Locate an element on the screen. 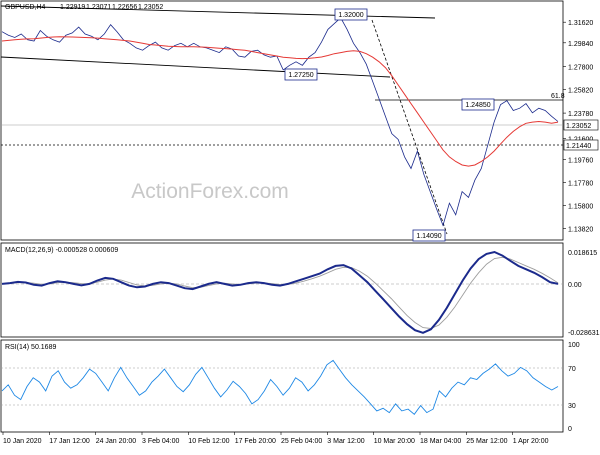 The image size is (600, 455). current-price-tag: 1.23052 is located at coordinates (581, 125).